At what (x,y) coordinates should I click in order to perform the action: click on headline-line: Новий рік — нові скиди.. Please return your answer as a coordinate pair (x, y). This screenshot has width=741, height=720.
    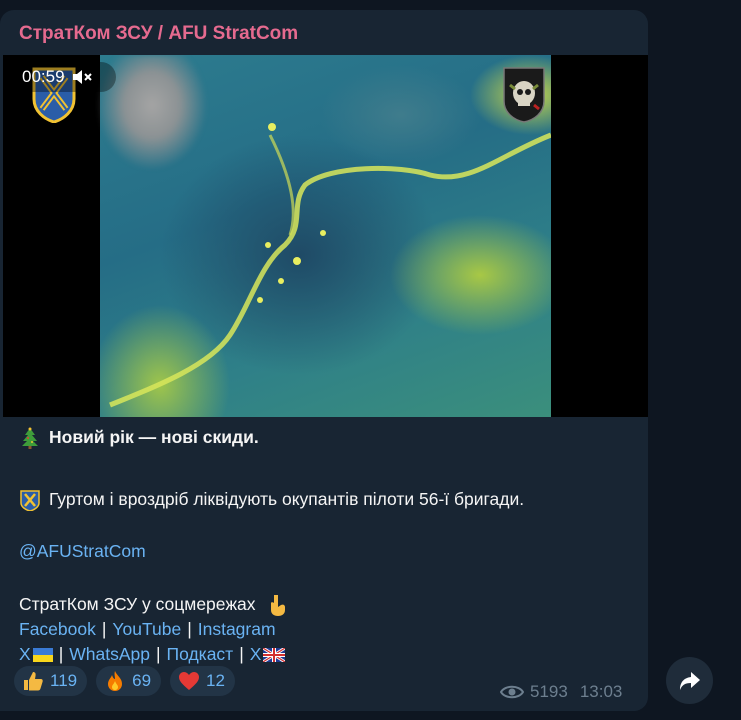
    Looking at the image, I should click on (139, 437).